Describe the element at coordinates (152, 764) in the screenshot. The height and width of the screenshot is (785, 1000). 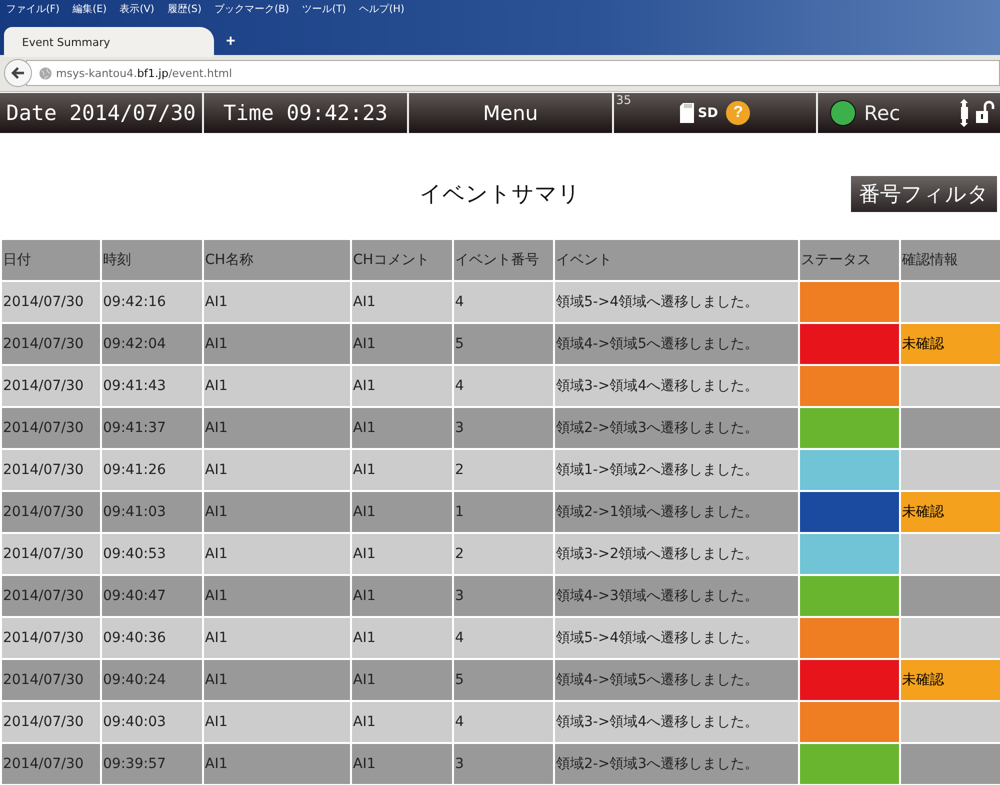
I see `table-cell: 09:39:57` at that location.